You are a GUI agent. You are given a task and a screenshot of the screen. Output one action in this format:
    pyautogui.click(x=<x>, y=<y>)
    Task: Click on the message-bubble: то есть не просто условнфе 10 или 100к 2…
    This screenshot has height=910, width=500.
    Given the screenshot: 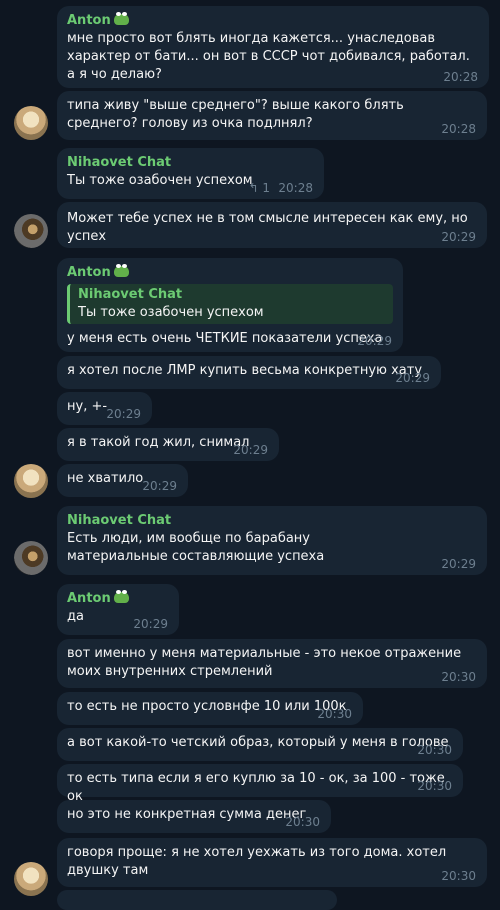 What is the action you would take?
    pyautogui.click(x=210, y=708)
    